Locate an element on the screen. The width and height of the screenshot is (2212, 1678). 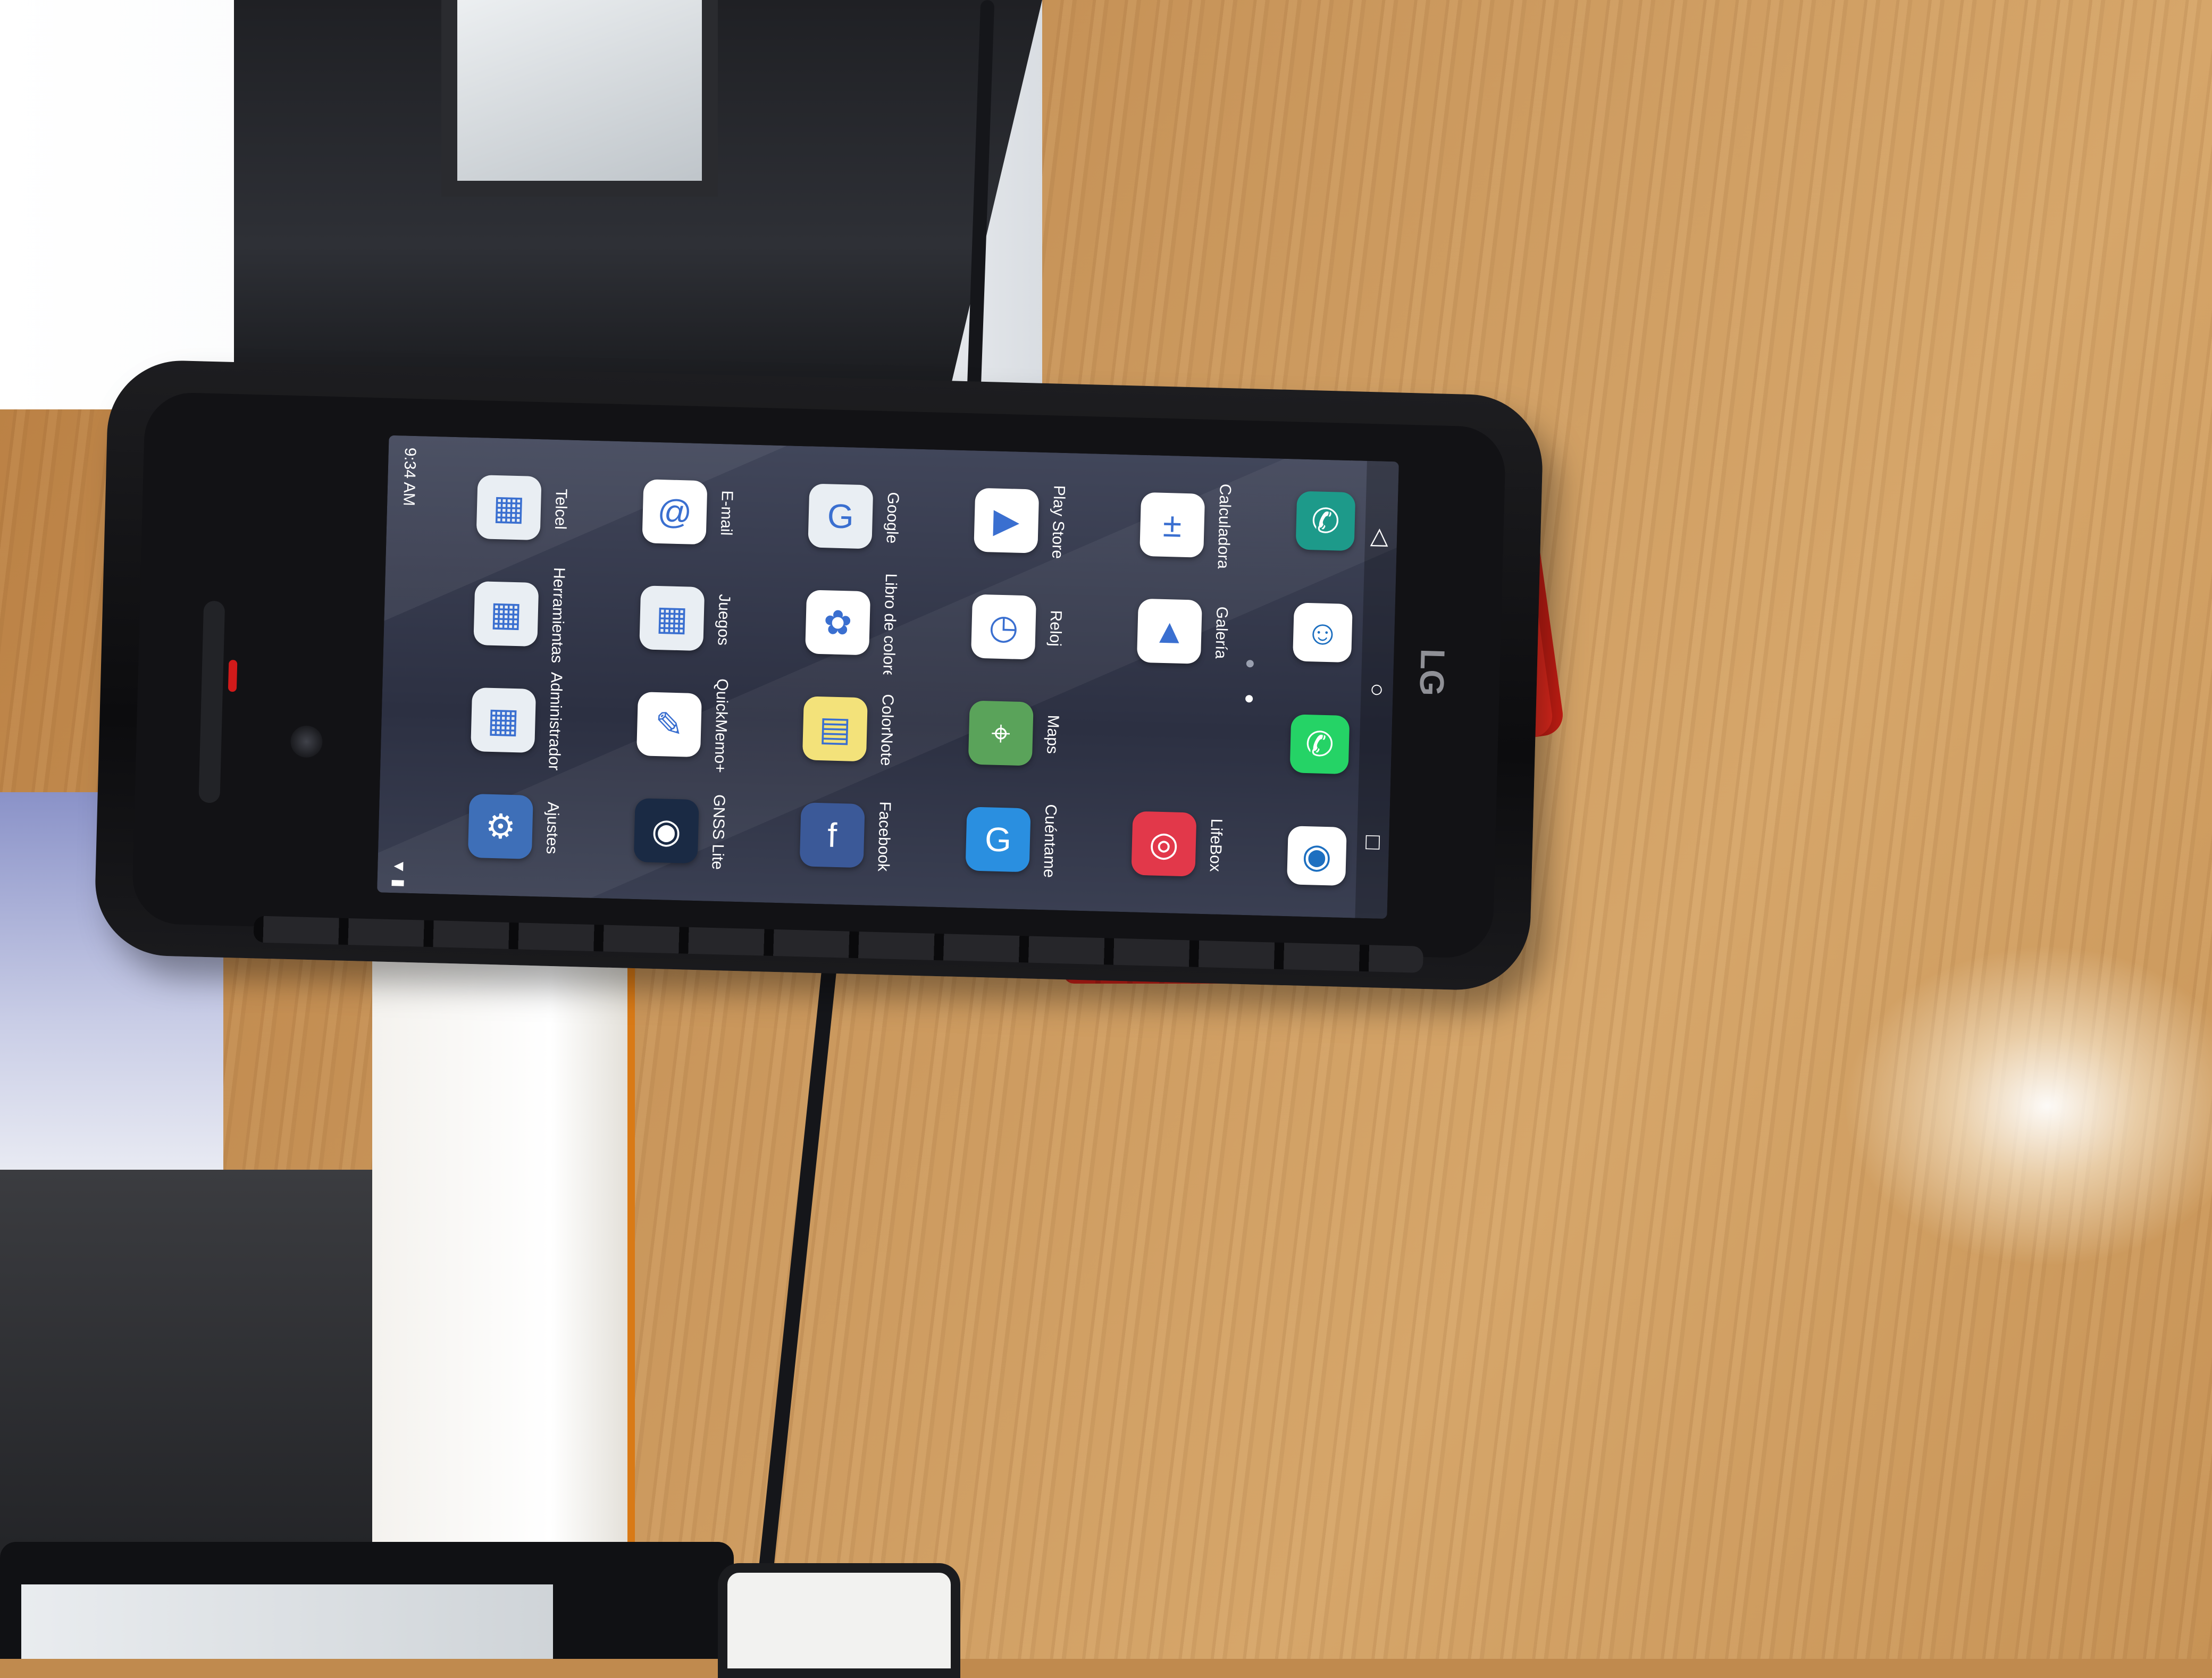
app-12: ▶ Play Store is located at coordinates (1020, 521).